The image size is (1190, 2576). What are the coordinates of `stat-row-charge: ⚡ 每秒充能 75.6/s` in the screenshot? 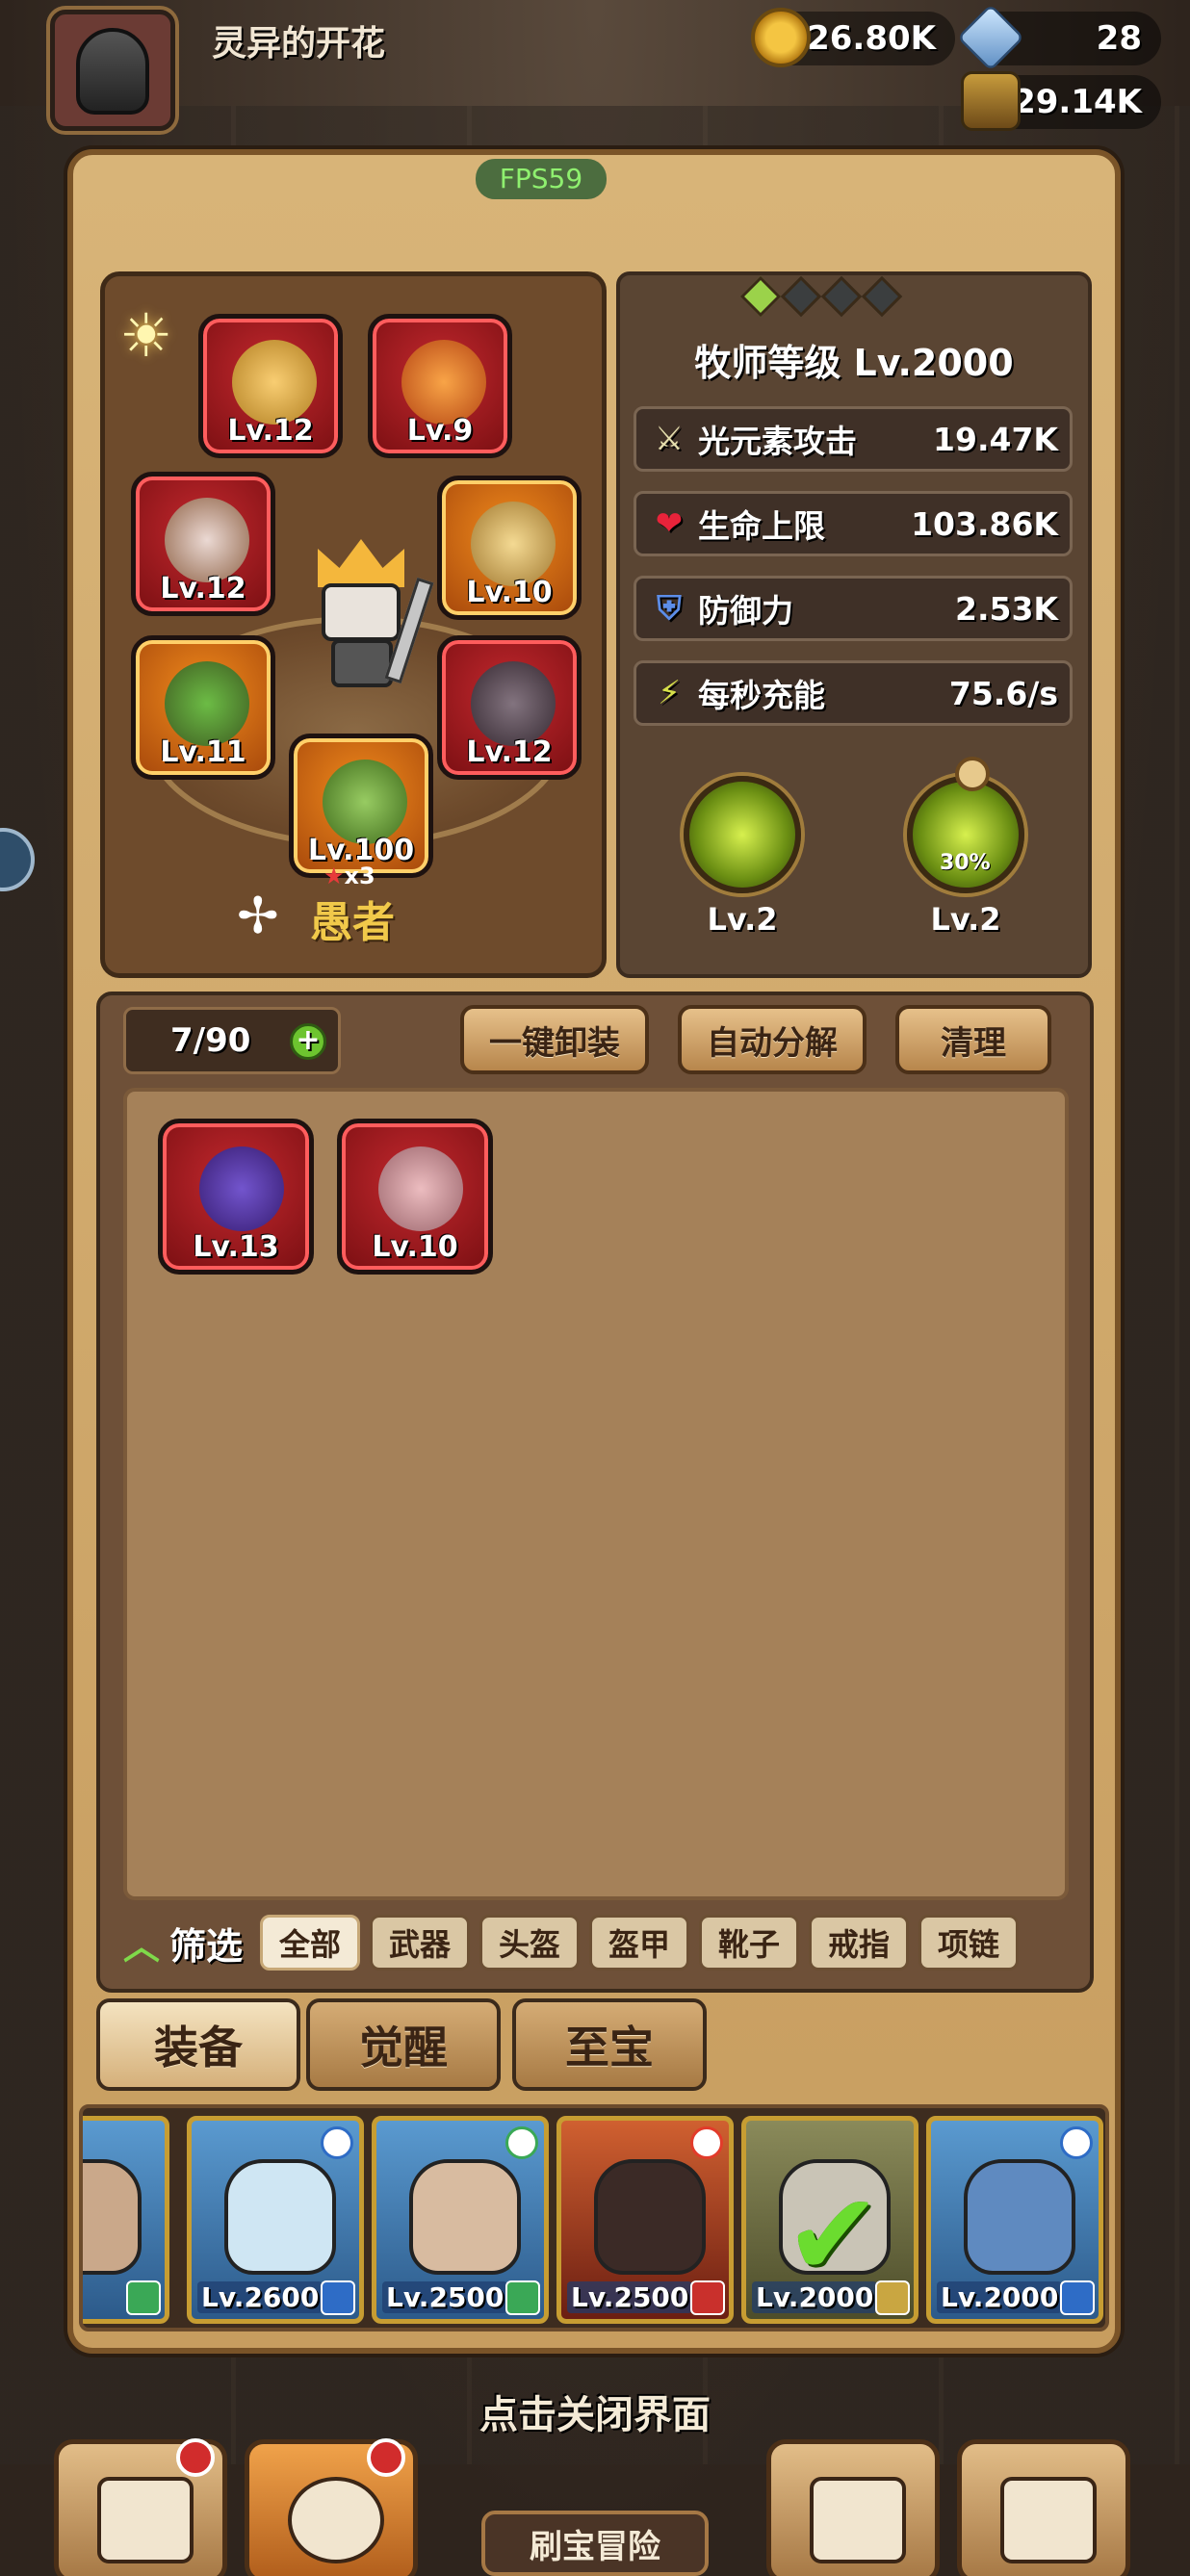 It's located at (854, 693).